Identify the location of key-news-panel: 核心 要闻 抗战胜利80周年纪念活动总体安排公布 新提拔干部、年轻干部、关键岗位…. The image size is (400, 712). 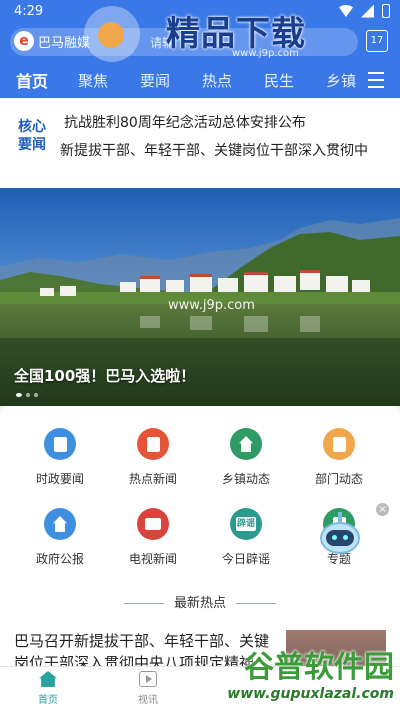
(200, 143).